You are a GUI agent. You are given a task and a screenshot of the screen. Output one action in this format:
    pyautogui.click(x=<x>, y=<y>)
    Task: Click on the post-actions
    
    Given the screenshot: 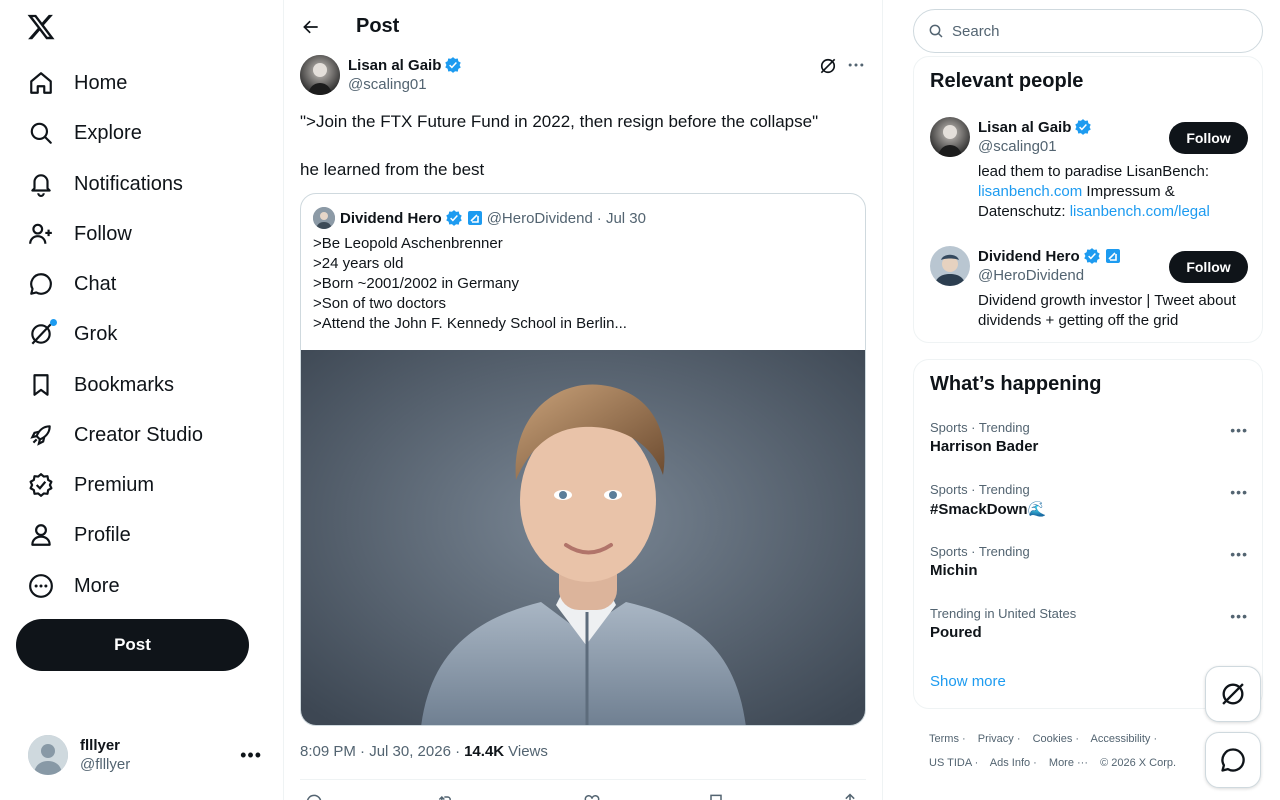 What is the action you would take?
    pyautogui.click(x=583, y=789)
    